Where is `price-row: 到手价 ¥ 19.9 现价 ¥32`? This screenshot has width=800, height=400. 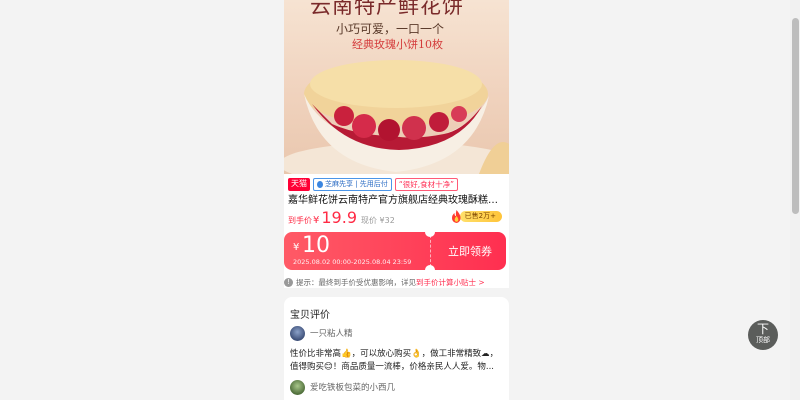 price-row: 到手价 ¥ 19.9 现价 ¥32 is located at coordinates (341, 218).